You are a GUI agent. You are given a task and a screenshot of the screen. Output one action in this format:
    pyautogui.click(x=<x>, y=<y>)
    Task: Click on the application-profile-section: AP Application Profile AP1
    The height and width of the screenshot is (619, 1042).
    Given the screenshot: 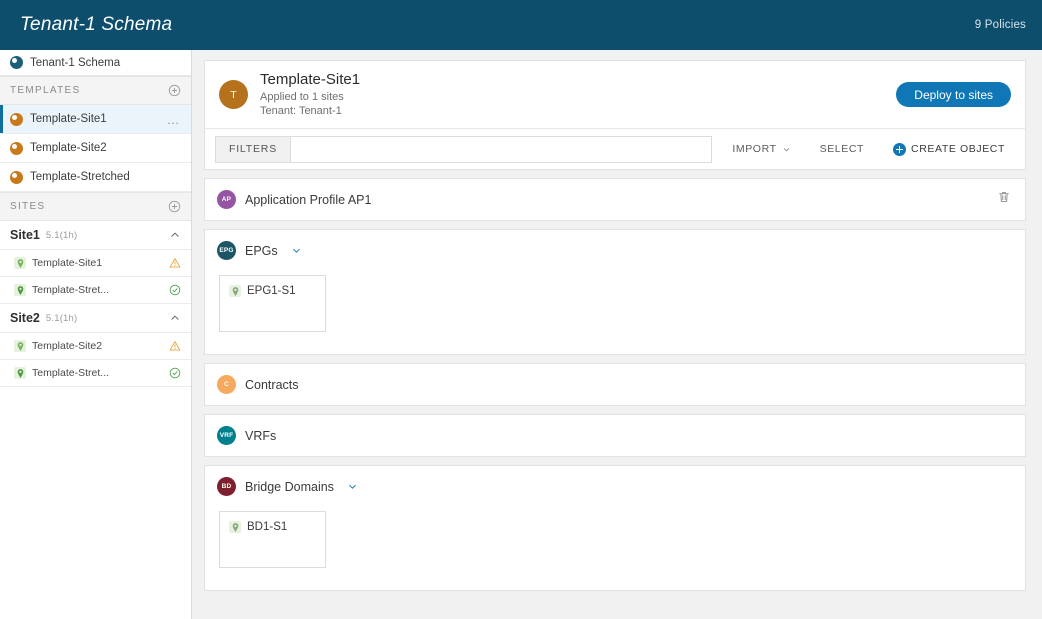 What is the action you would take?
    pyautogui.click(x=615, y=199)
    